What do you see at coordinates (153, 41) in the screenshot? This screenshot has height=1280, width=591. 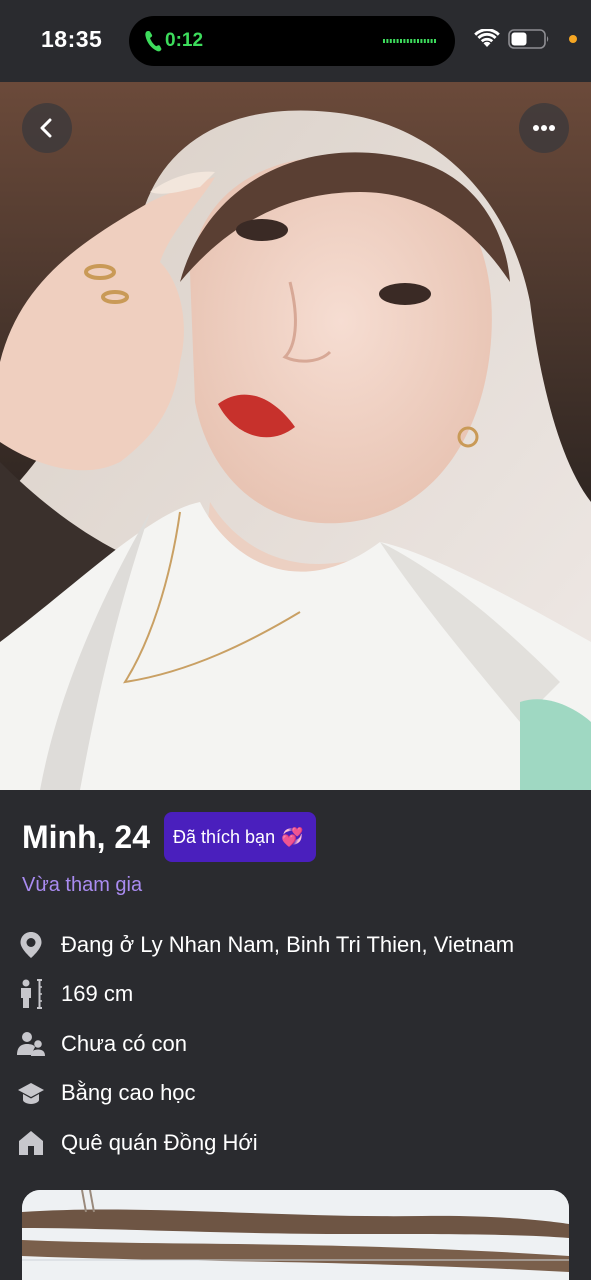 I see `phone-icon` at bounding box center [153, 41].